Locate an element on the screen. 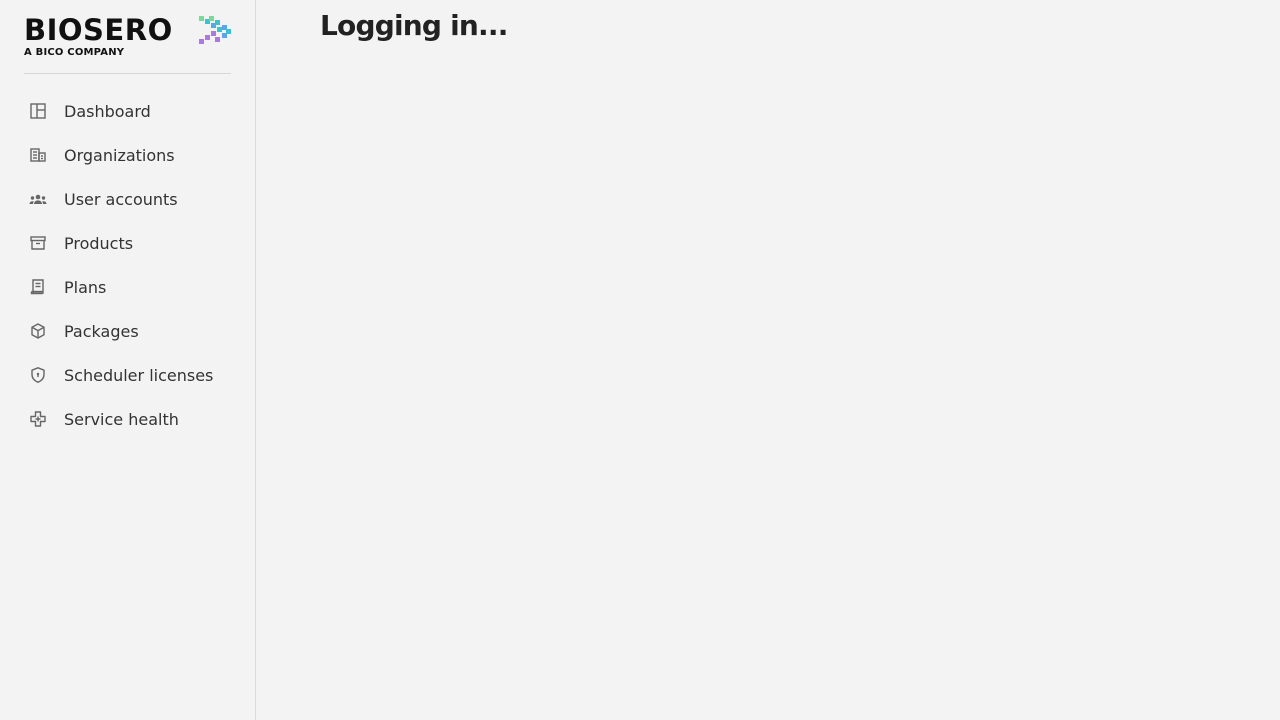  sidebar-item-user-accounts: User accounts is located at coordinates (127, 199).